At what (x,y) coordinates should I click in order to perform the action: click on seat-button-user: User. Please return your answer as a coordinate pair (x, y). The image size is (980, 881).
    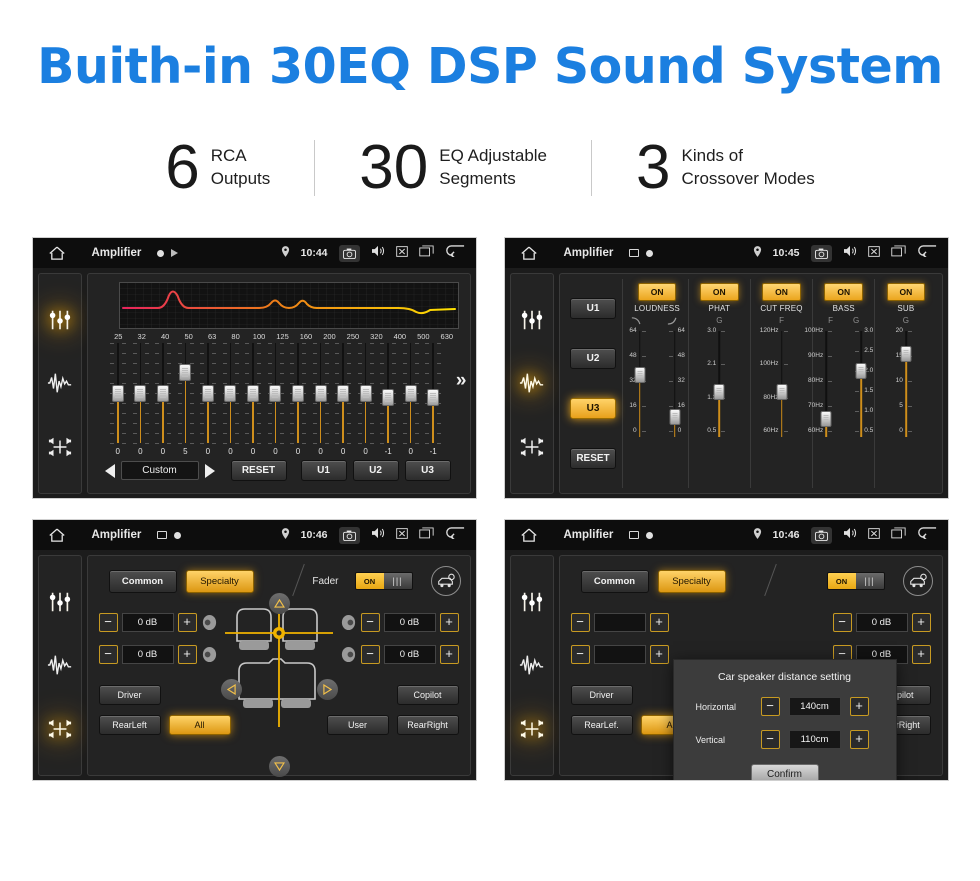
    Looking at the image, I should click on (357, 725).